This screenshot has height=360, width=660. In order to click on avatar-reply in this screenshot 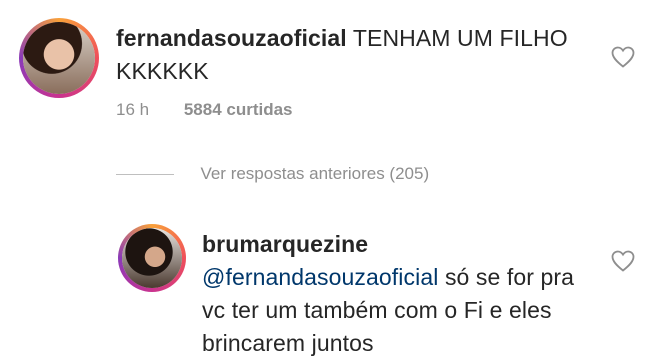, I will do `click(152, 258)`.